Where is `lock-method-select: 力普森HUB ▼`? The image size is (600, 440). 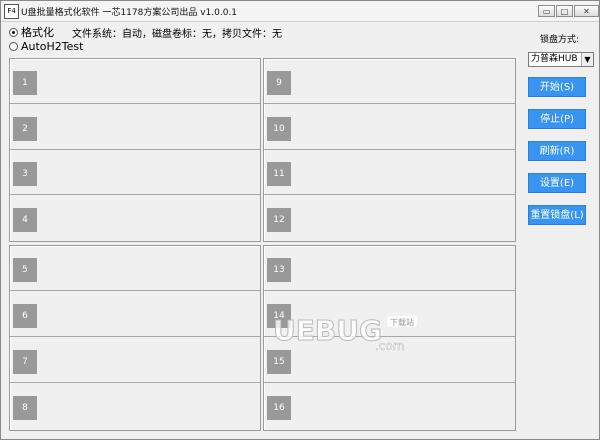
lock-method-select: 力普森HUB ▼ is located at coordinates (561, 59).